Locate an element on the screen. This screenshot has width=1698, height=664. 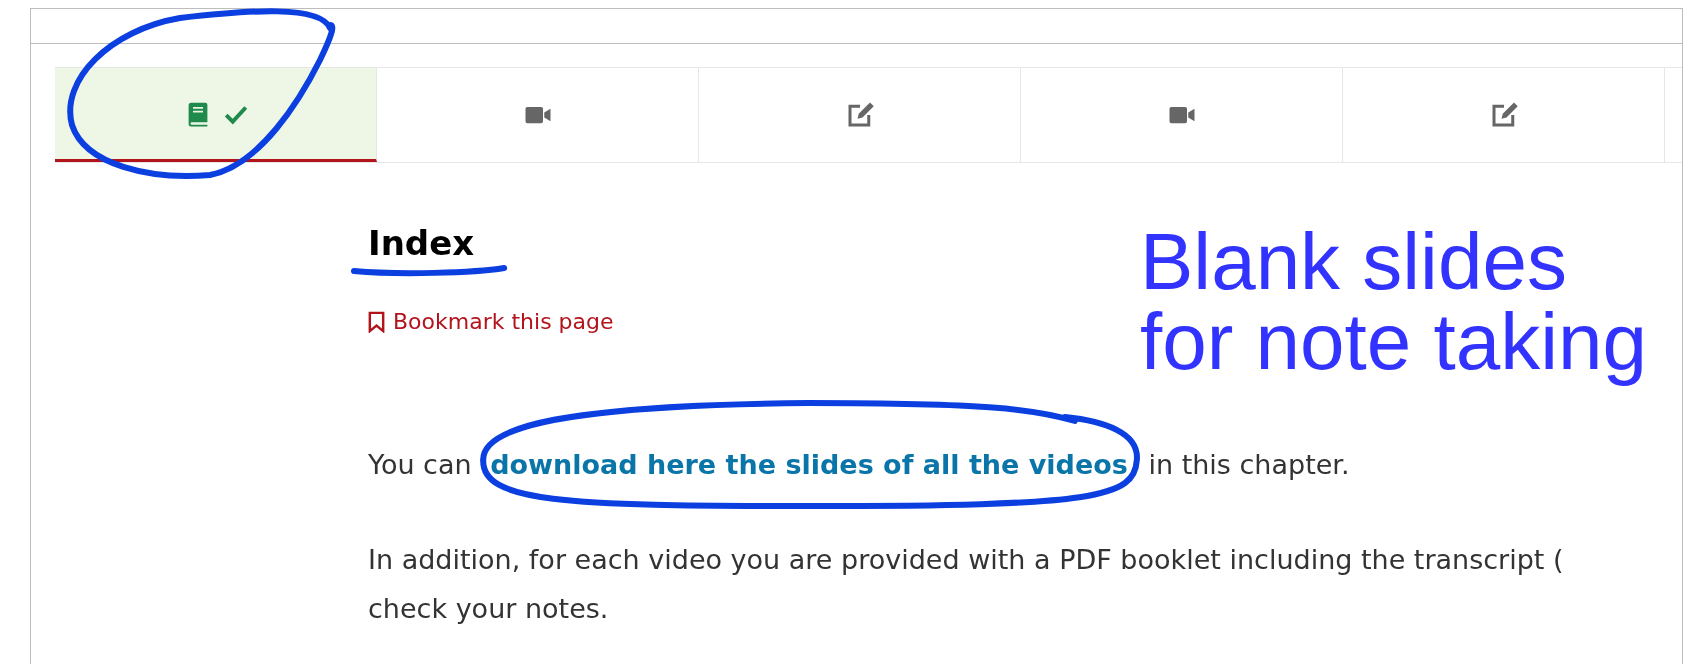
bookmark-icon is located at coordinates (376, 321).